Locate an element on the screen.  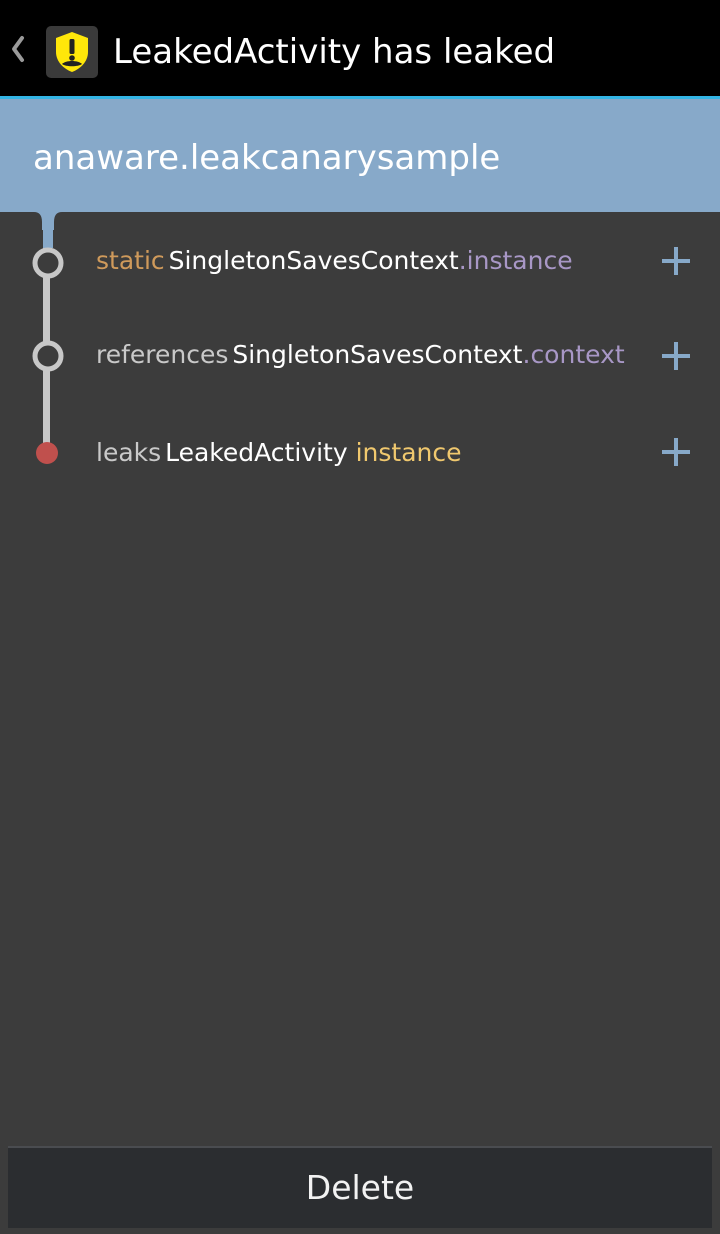
trace-row-label: static SingletonSavesContext.instance is located at coordinates (334, 261).